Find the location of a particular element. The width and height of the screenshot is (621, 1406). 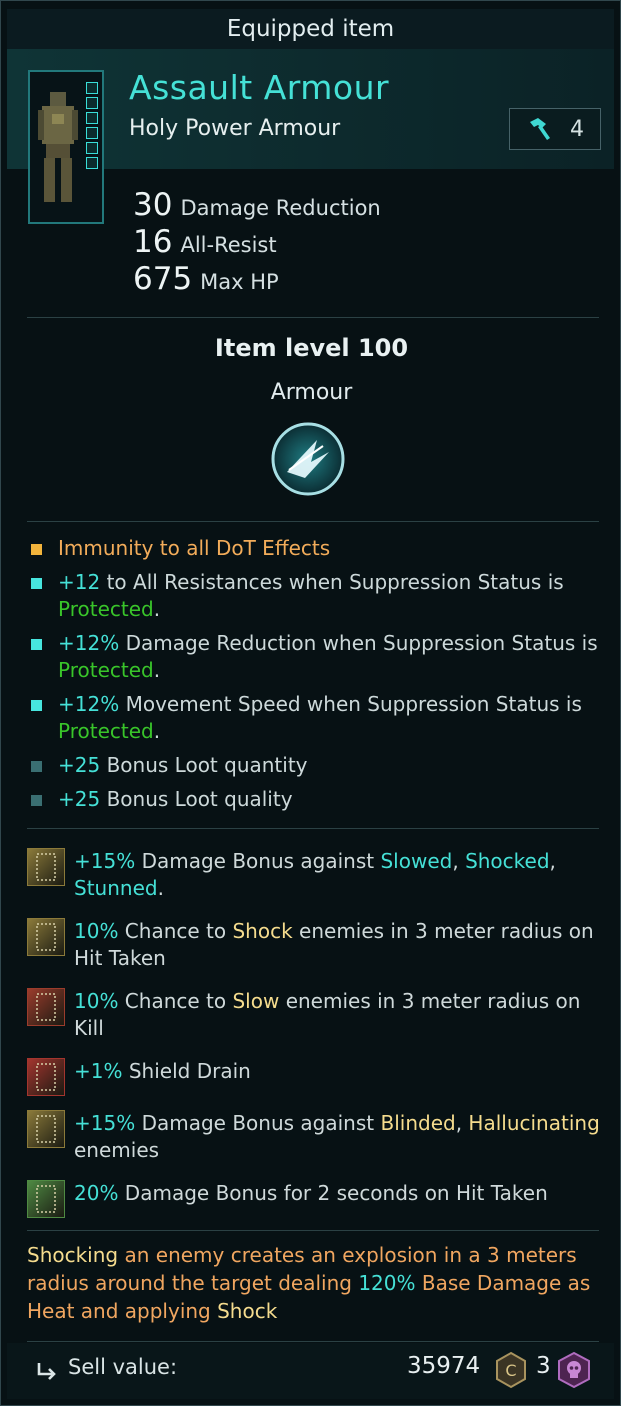

stat-all-resist: 16 All-Resist is located at coordinates (205, 242).